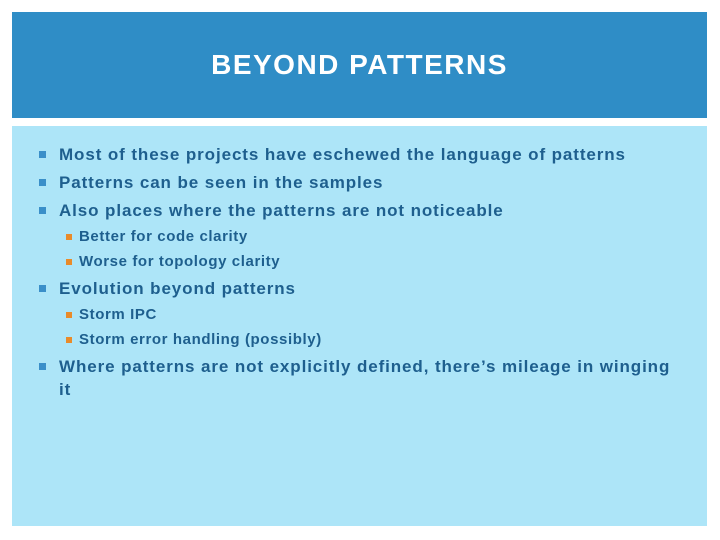 Image resolution: width=720 pixels, height=540 pixels. What do you see at coordinates (358, 315) in the screenshot?
I see `sub-bullet-item: Storm IPC` at bounding box center [358, 315].